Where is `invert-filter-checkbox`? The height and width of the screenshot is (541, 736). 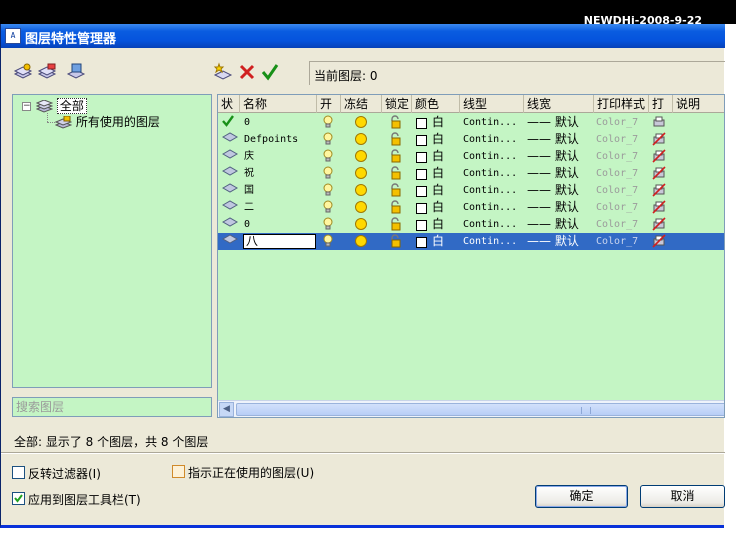
invert-filter-checkbox is located at coordinates (18, 472).